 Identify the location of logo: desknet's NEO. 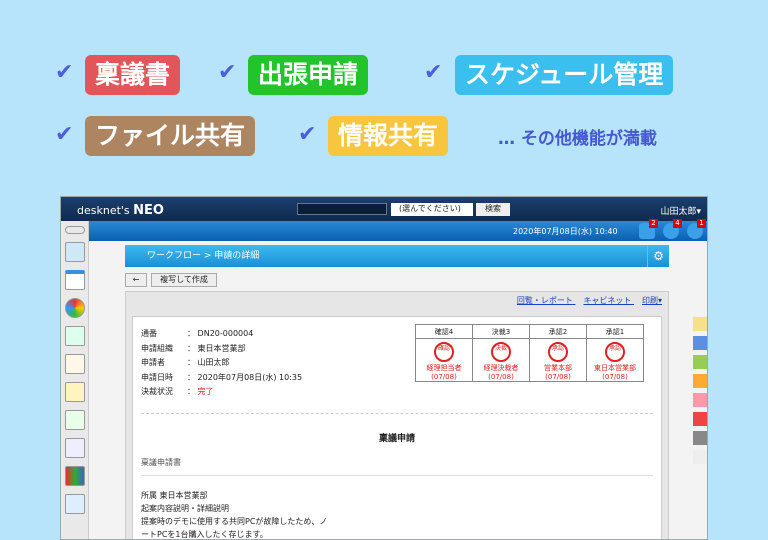
(120, 210).